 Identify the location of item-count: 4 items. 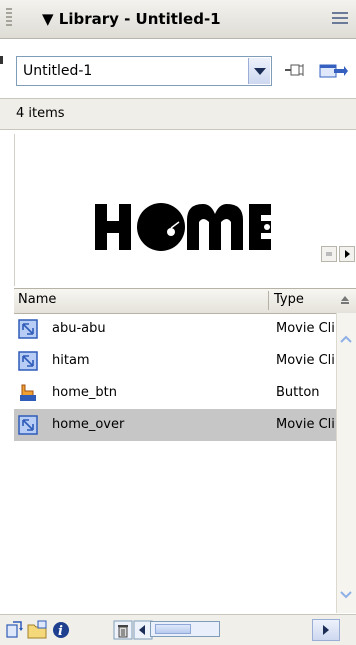
(40, 113).